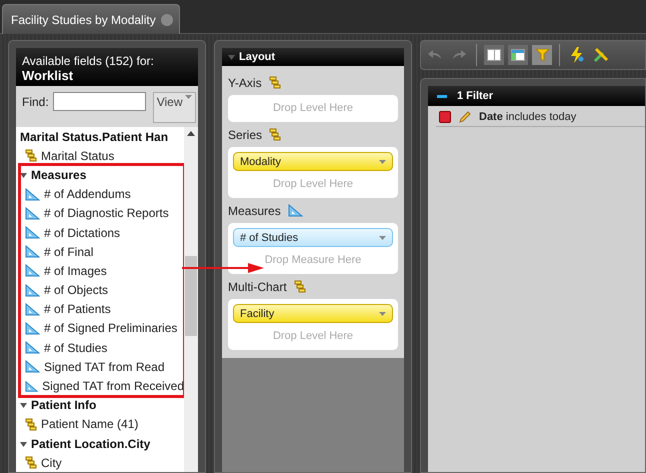  Describe the element at coordinates (191, 133) in the screenshot. I see `scroll-up-icon` at that location.